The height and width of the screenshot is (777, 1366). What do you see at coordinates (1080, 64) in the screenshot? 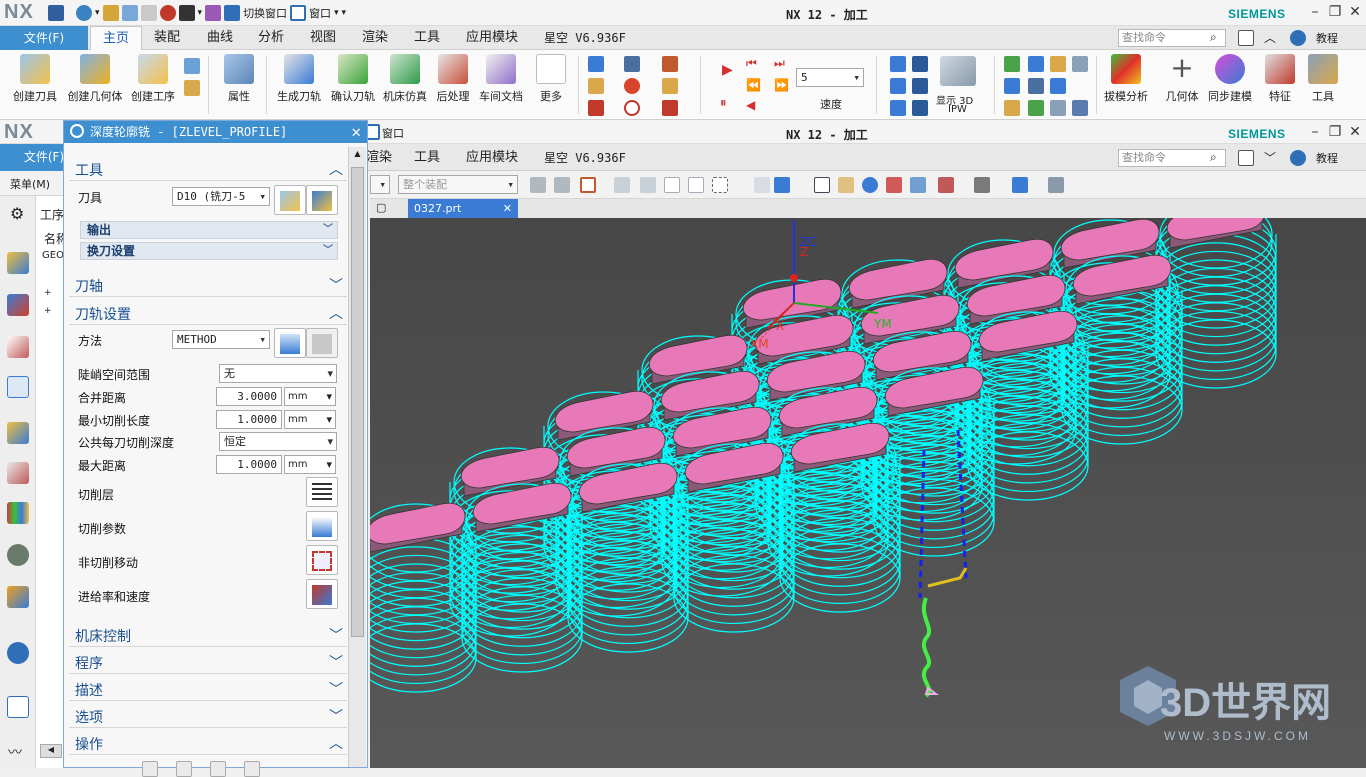
I see `layer-icon` at bounding box center [1080, 64].